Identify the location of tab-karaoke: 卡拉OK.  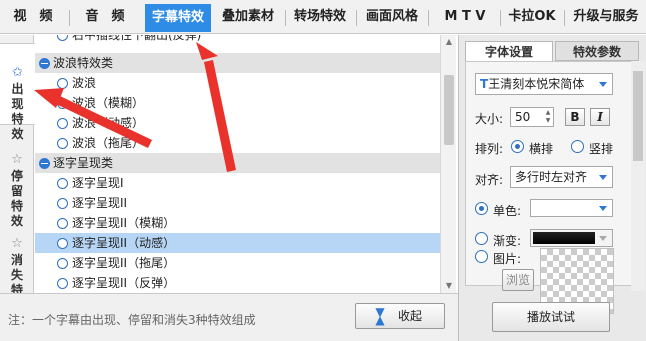
(532, 17).